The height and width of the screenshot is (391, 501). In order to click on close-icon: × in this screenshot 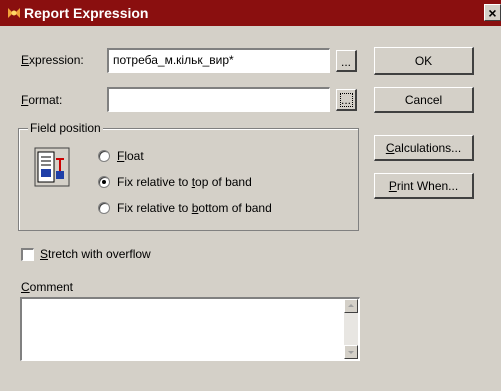, I will do `click(492, 12)`.